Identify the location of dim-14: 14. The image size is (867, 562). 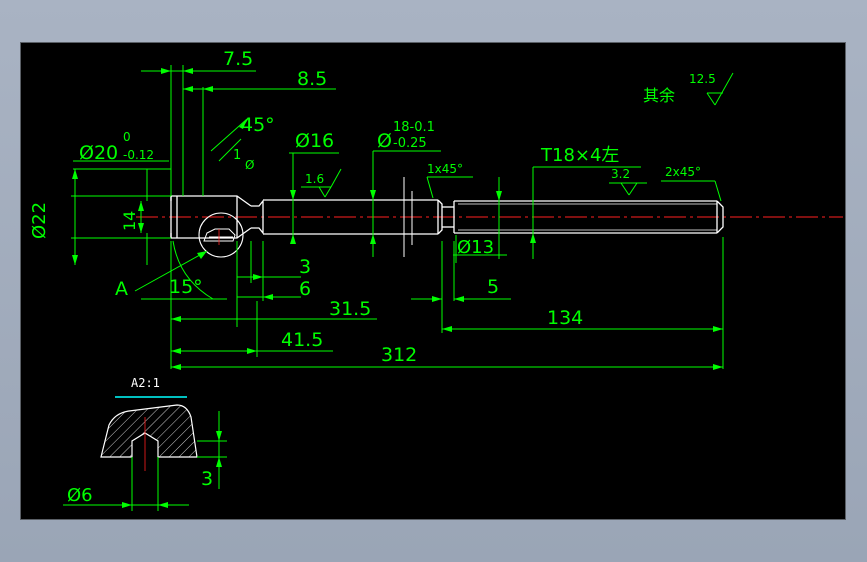
(129, 221).